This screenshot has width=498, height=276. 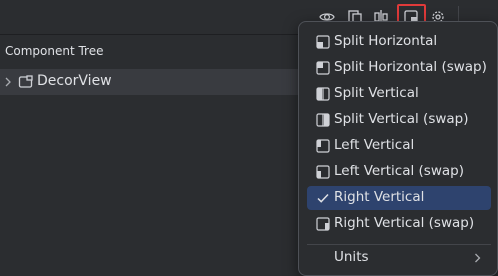 I want to click on split-horizontal-swap-icon, so click(x=323, y=68).